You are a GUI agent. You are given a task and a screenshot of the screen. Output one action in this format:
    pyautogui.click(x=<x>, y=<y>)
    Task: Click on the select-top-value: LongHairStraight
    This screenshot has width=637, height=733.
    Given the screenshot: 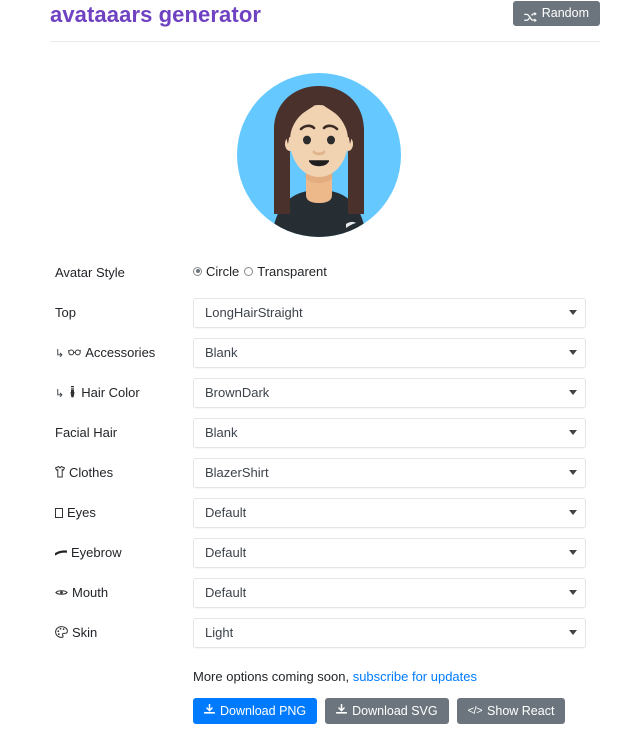 What is the action you would take?
    pyautogui.click(x=254, y=312)
    